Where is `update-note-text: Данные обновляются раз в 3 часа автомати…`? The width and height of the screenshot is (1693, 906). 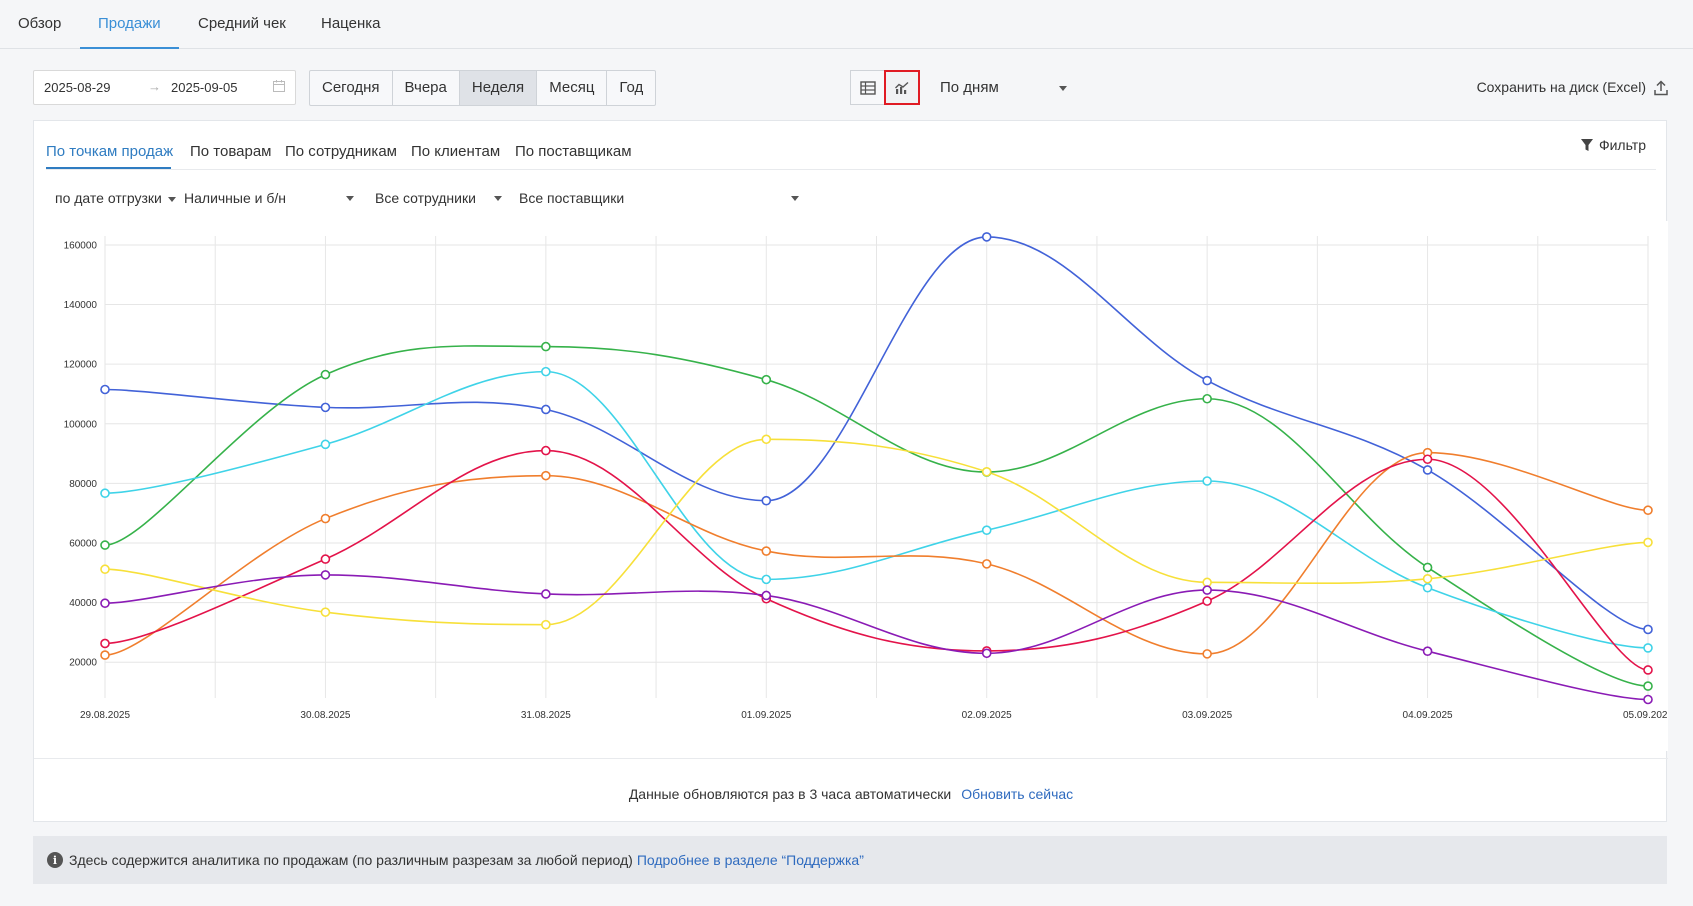
update-note-text: Данные обновляются раз в 3 часа автомати… is located at coordinates (790, 794).